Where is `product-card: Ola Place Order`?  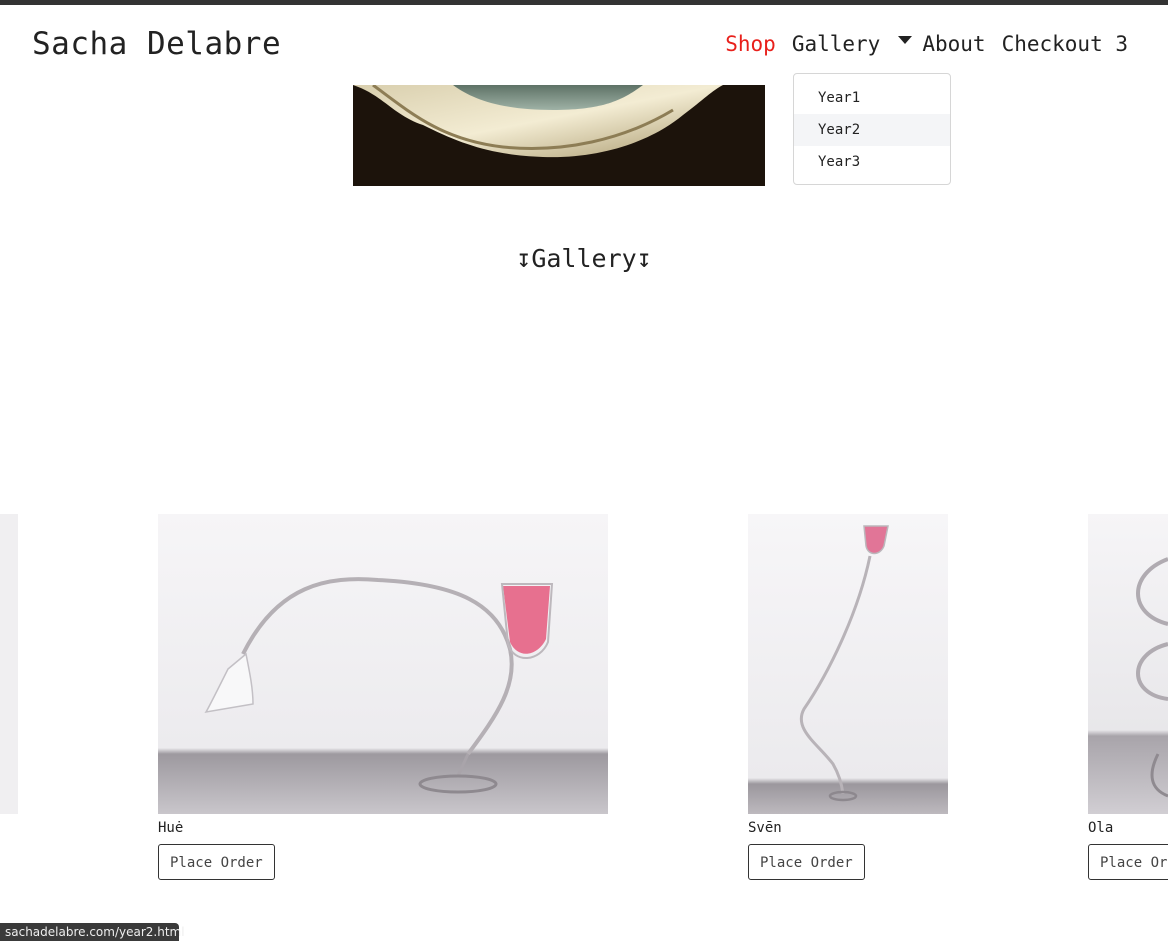
product-card: Ola Place Order is located at coordinates (1128, 697).